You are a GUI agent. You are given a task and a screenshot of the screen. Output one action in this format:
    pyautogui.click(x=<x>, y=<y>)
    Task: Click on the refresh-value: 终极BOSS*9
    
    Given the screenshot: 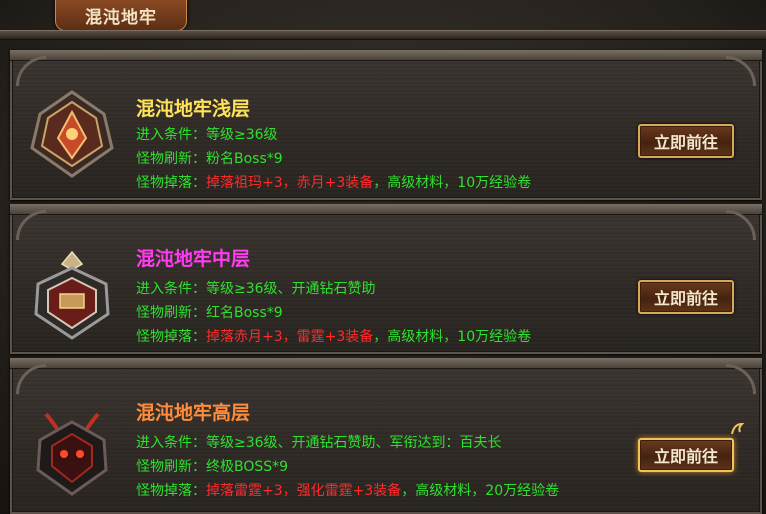 What is the action you would take?
    pyautogui.click(x=247, y=467)
    